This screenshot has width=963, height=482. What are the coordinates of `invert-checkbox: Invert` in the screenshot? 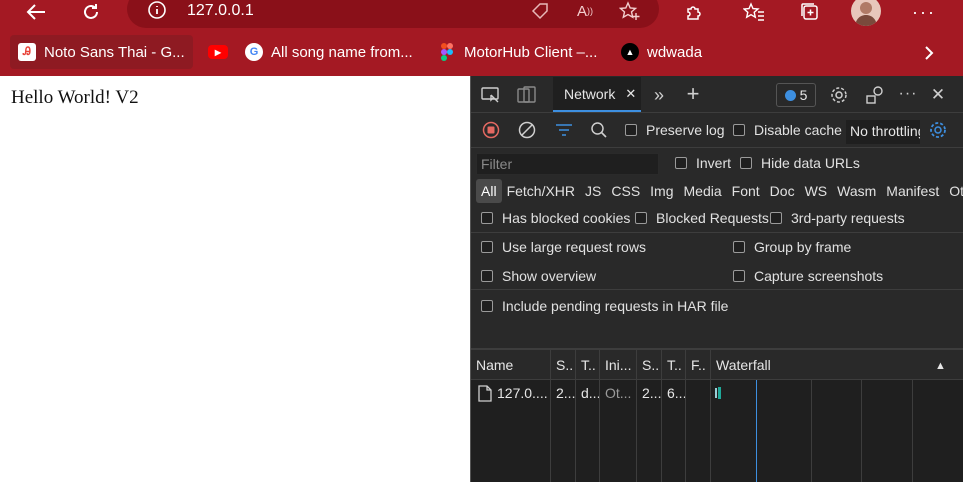 It's located at (703, 163).